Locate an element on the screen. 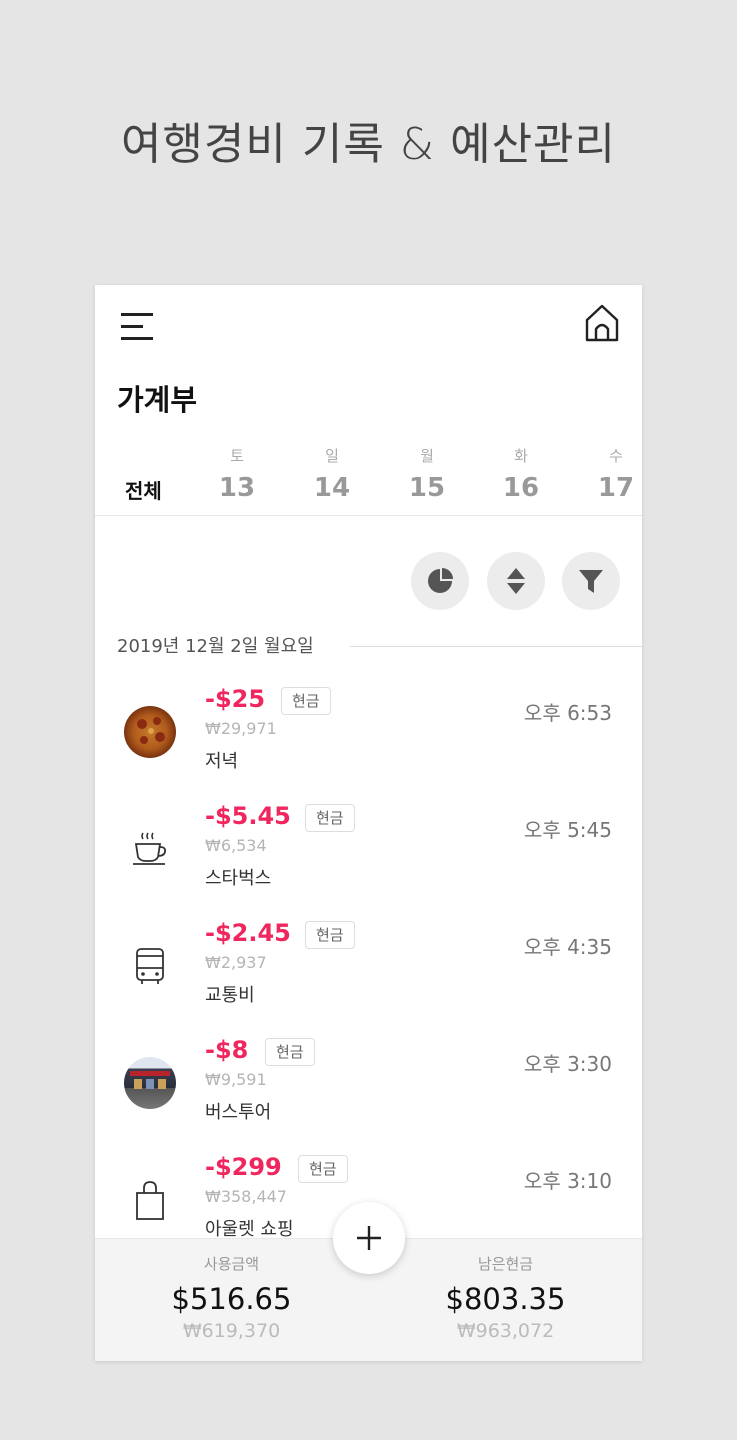 The image size is (737, 1440). time: 오후 4:35 is located at coordinates (567, 947).